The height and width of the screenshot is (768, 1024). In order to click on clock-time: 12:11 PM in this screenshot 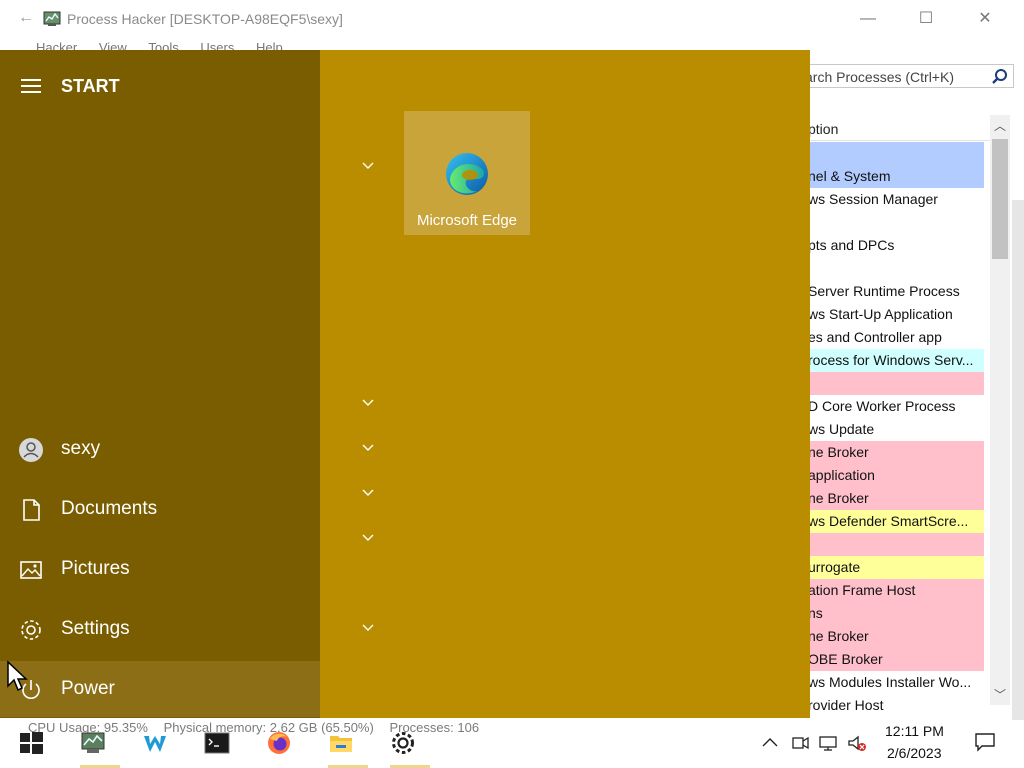, I will do `click(914, 731)`.